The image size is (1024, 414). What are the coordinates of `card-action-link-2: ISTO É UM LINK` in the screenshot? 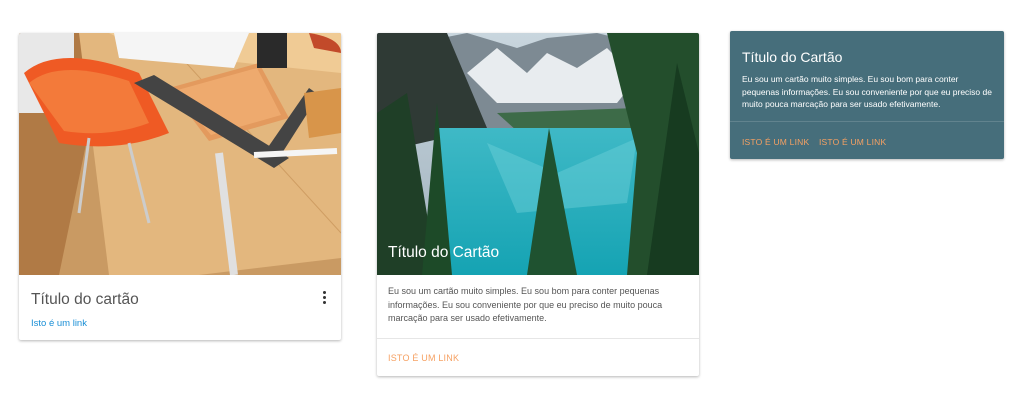 It's located at (852, 142).